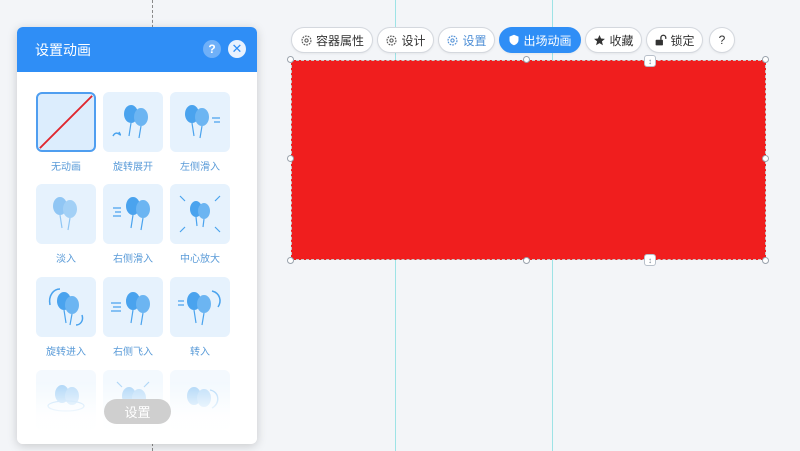 Image resolution: width=800 pixels, height=451 pixels. I want to click on animation-option-fly-right: 右侧飞入, so click(133, 317).